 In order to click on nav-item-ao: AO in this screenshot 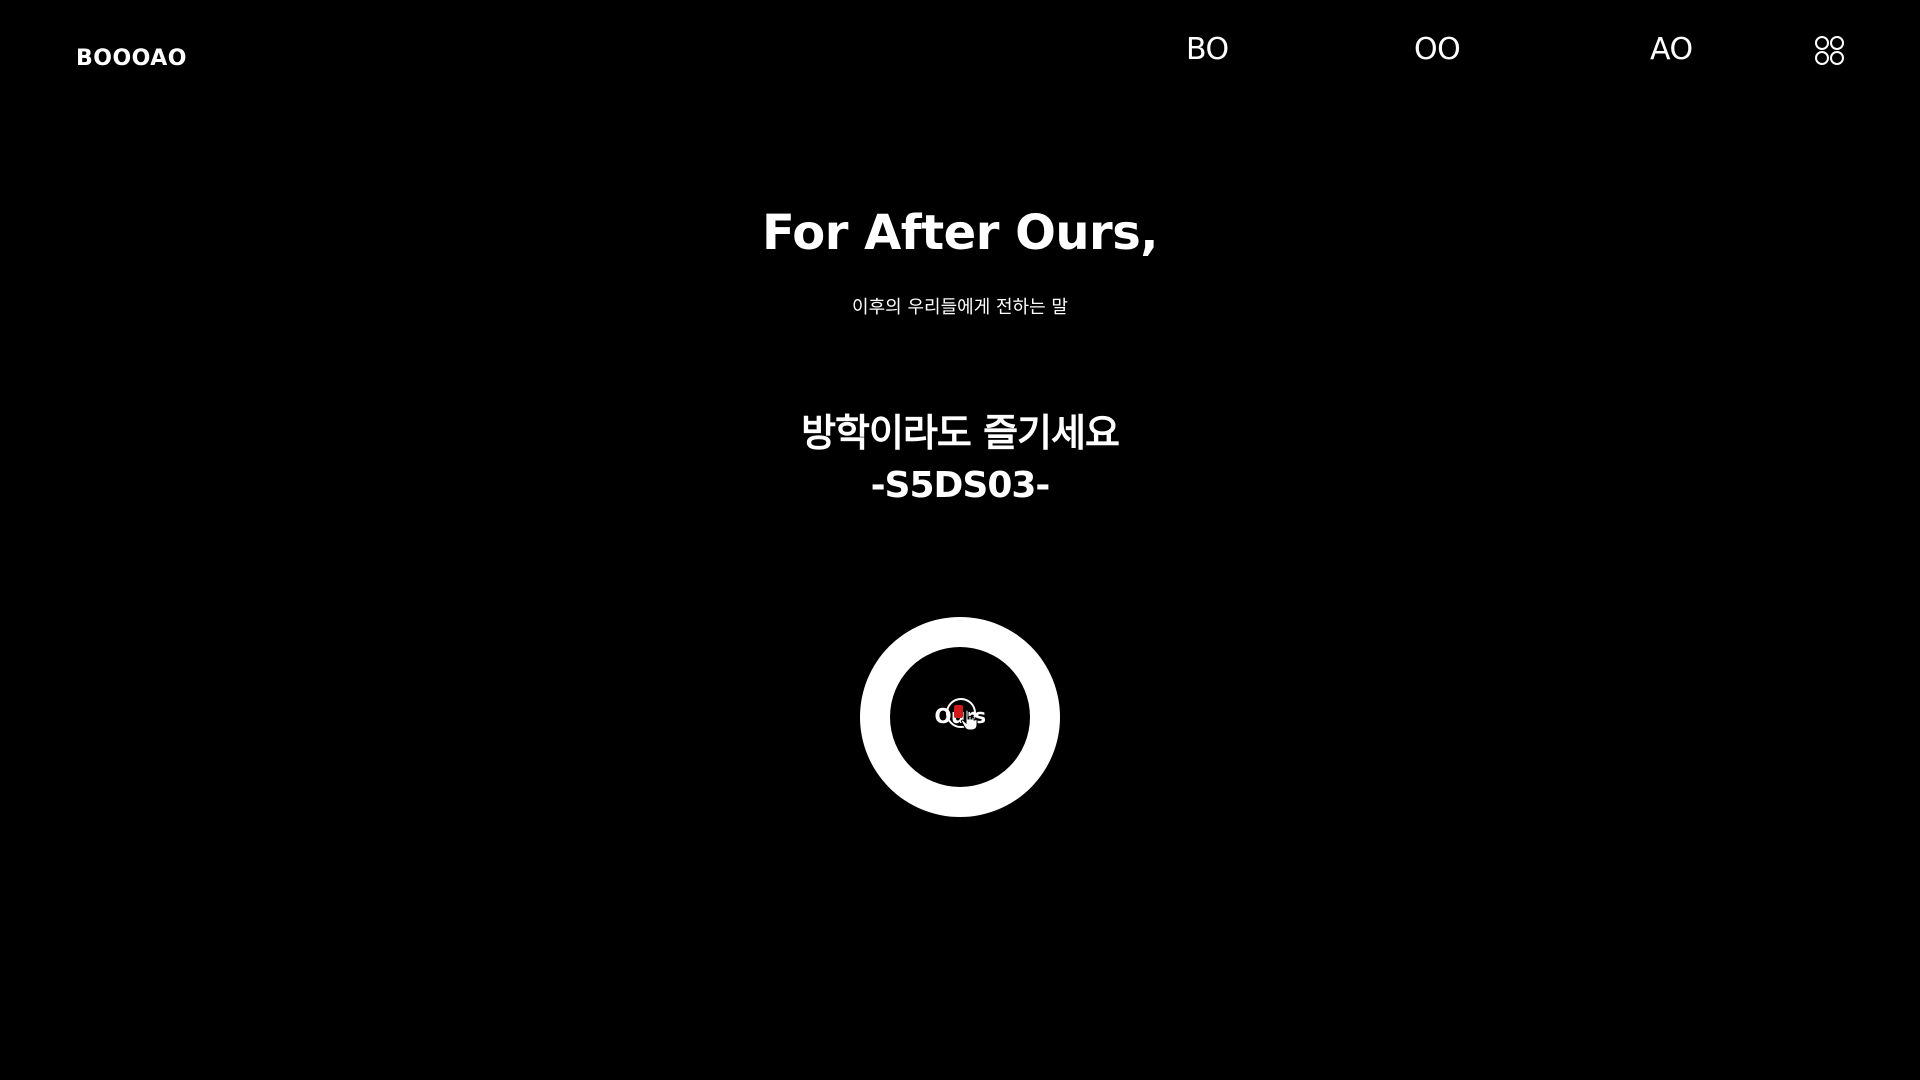, I will do `click(1671, 49)`.